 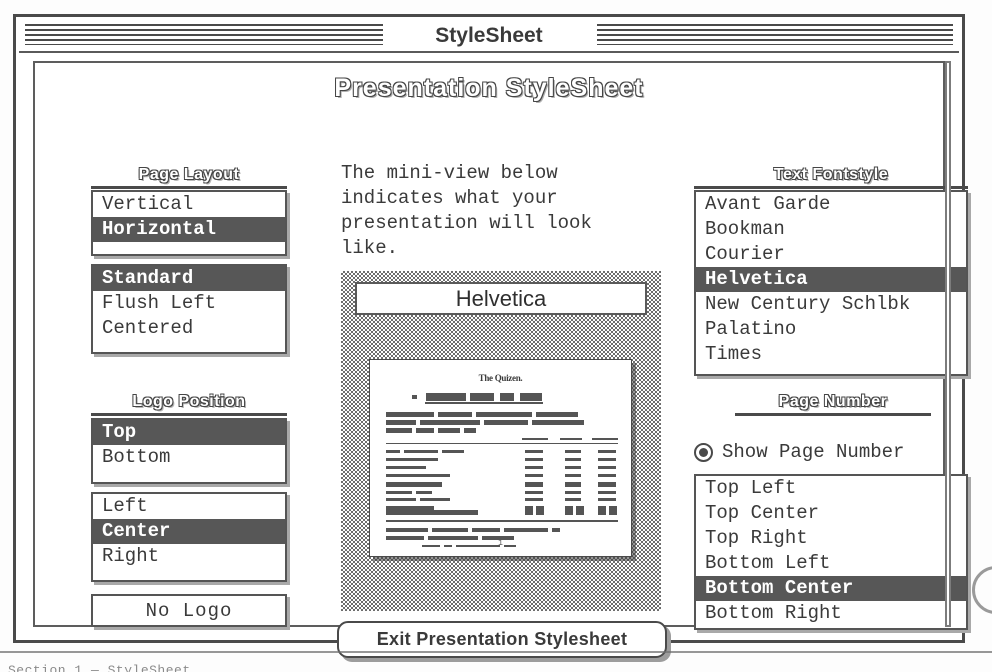 What do you see at coordinates (189, 457) in the screenshot?
I see `list-item: Bottom` at bounding box center [189, 457].